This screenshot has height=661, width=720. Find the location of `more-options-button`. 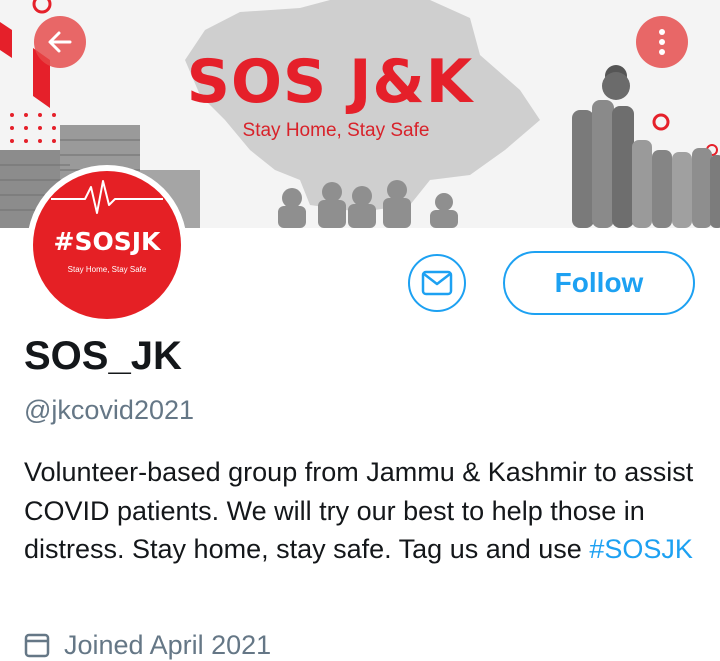

more-options-button is located at coordinates (662, 42).